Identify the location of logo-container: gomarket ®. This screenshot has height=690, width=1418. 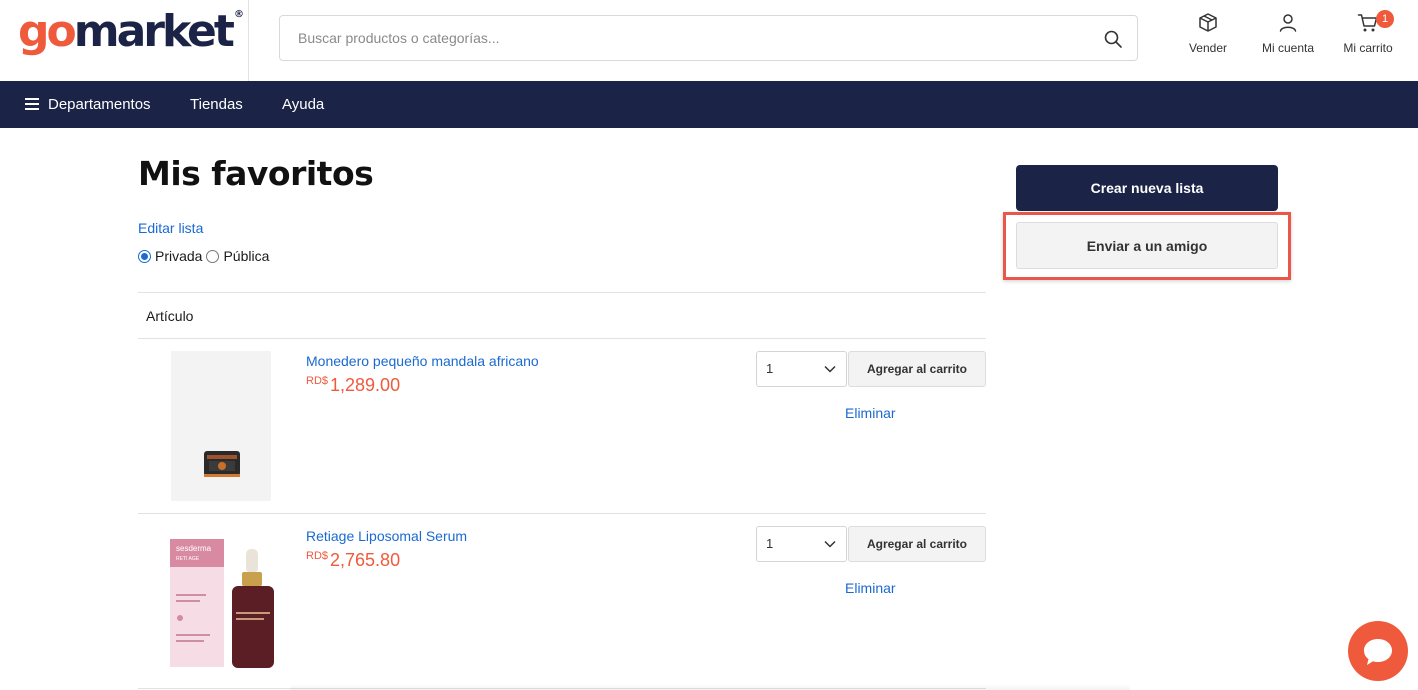
(124, 40).